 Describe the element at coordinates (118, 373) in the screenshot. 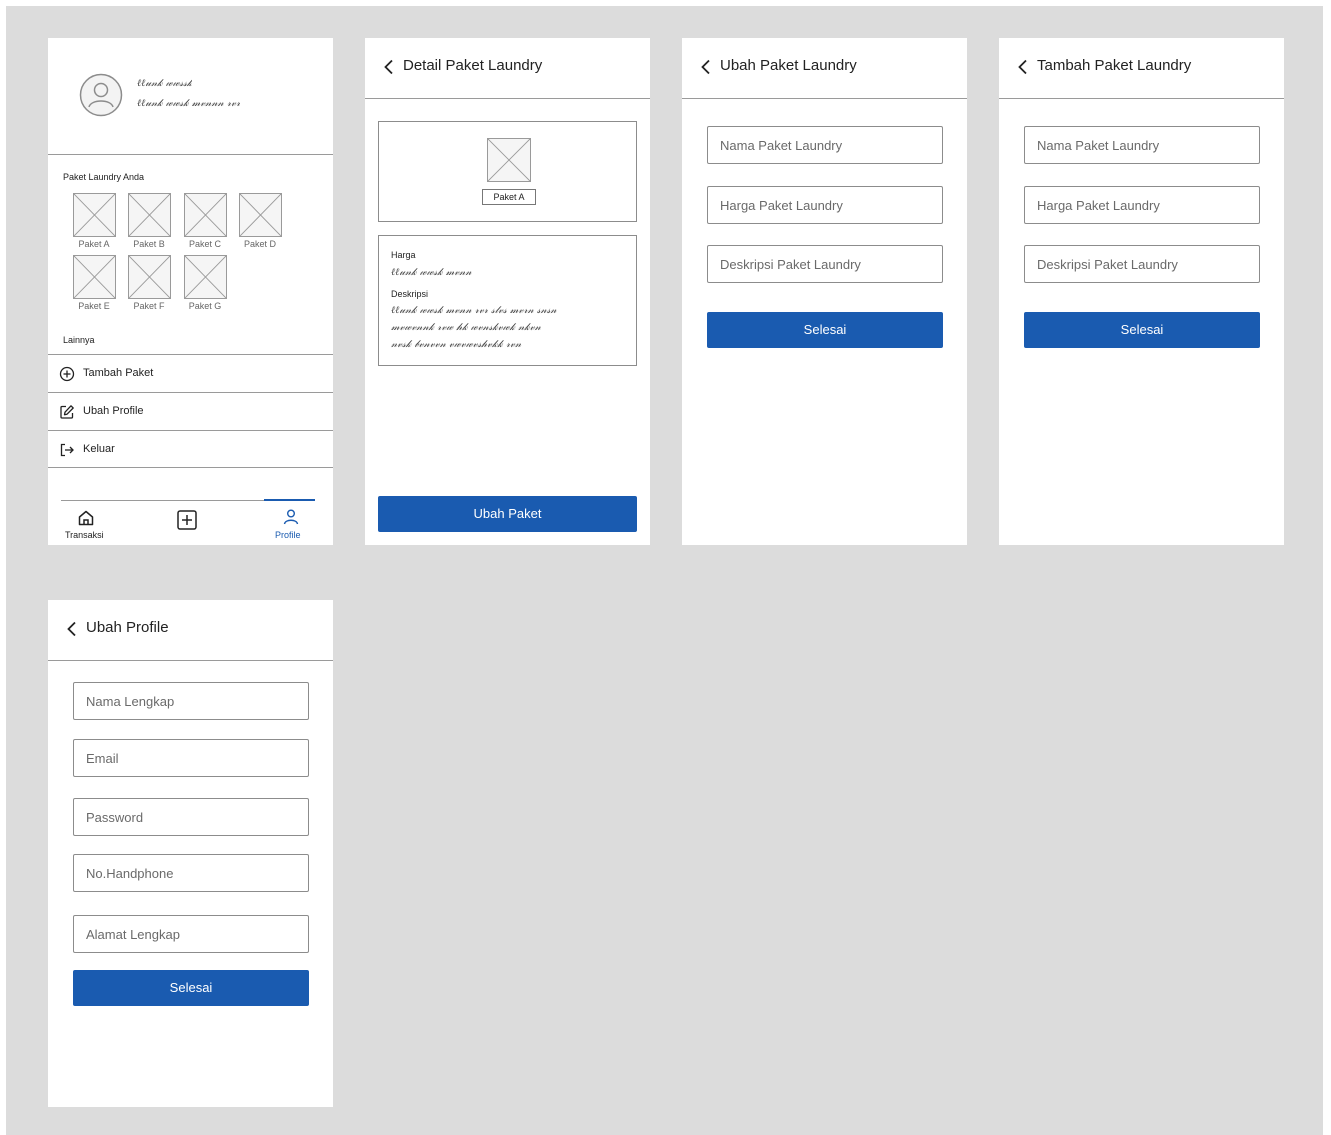

I see `menu-item-label: Tambah Paket` at that location.